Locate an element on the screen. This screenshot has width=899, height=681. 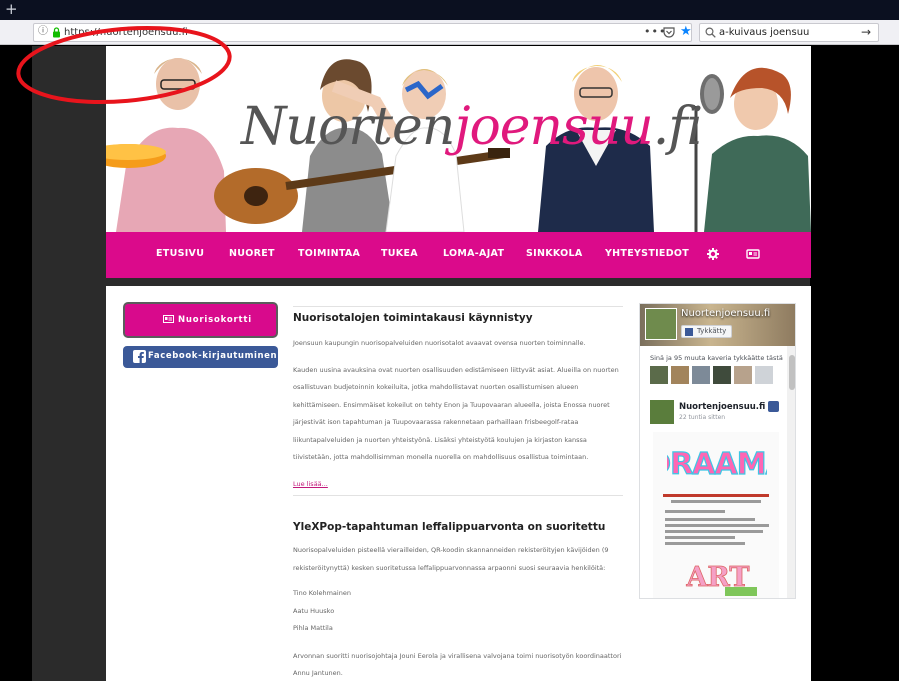
nuorisokortti-label: Nuorisokortti is located at coordinates (215, 320).